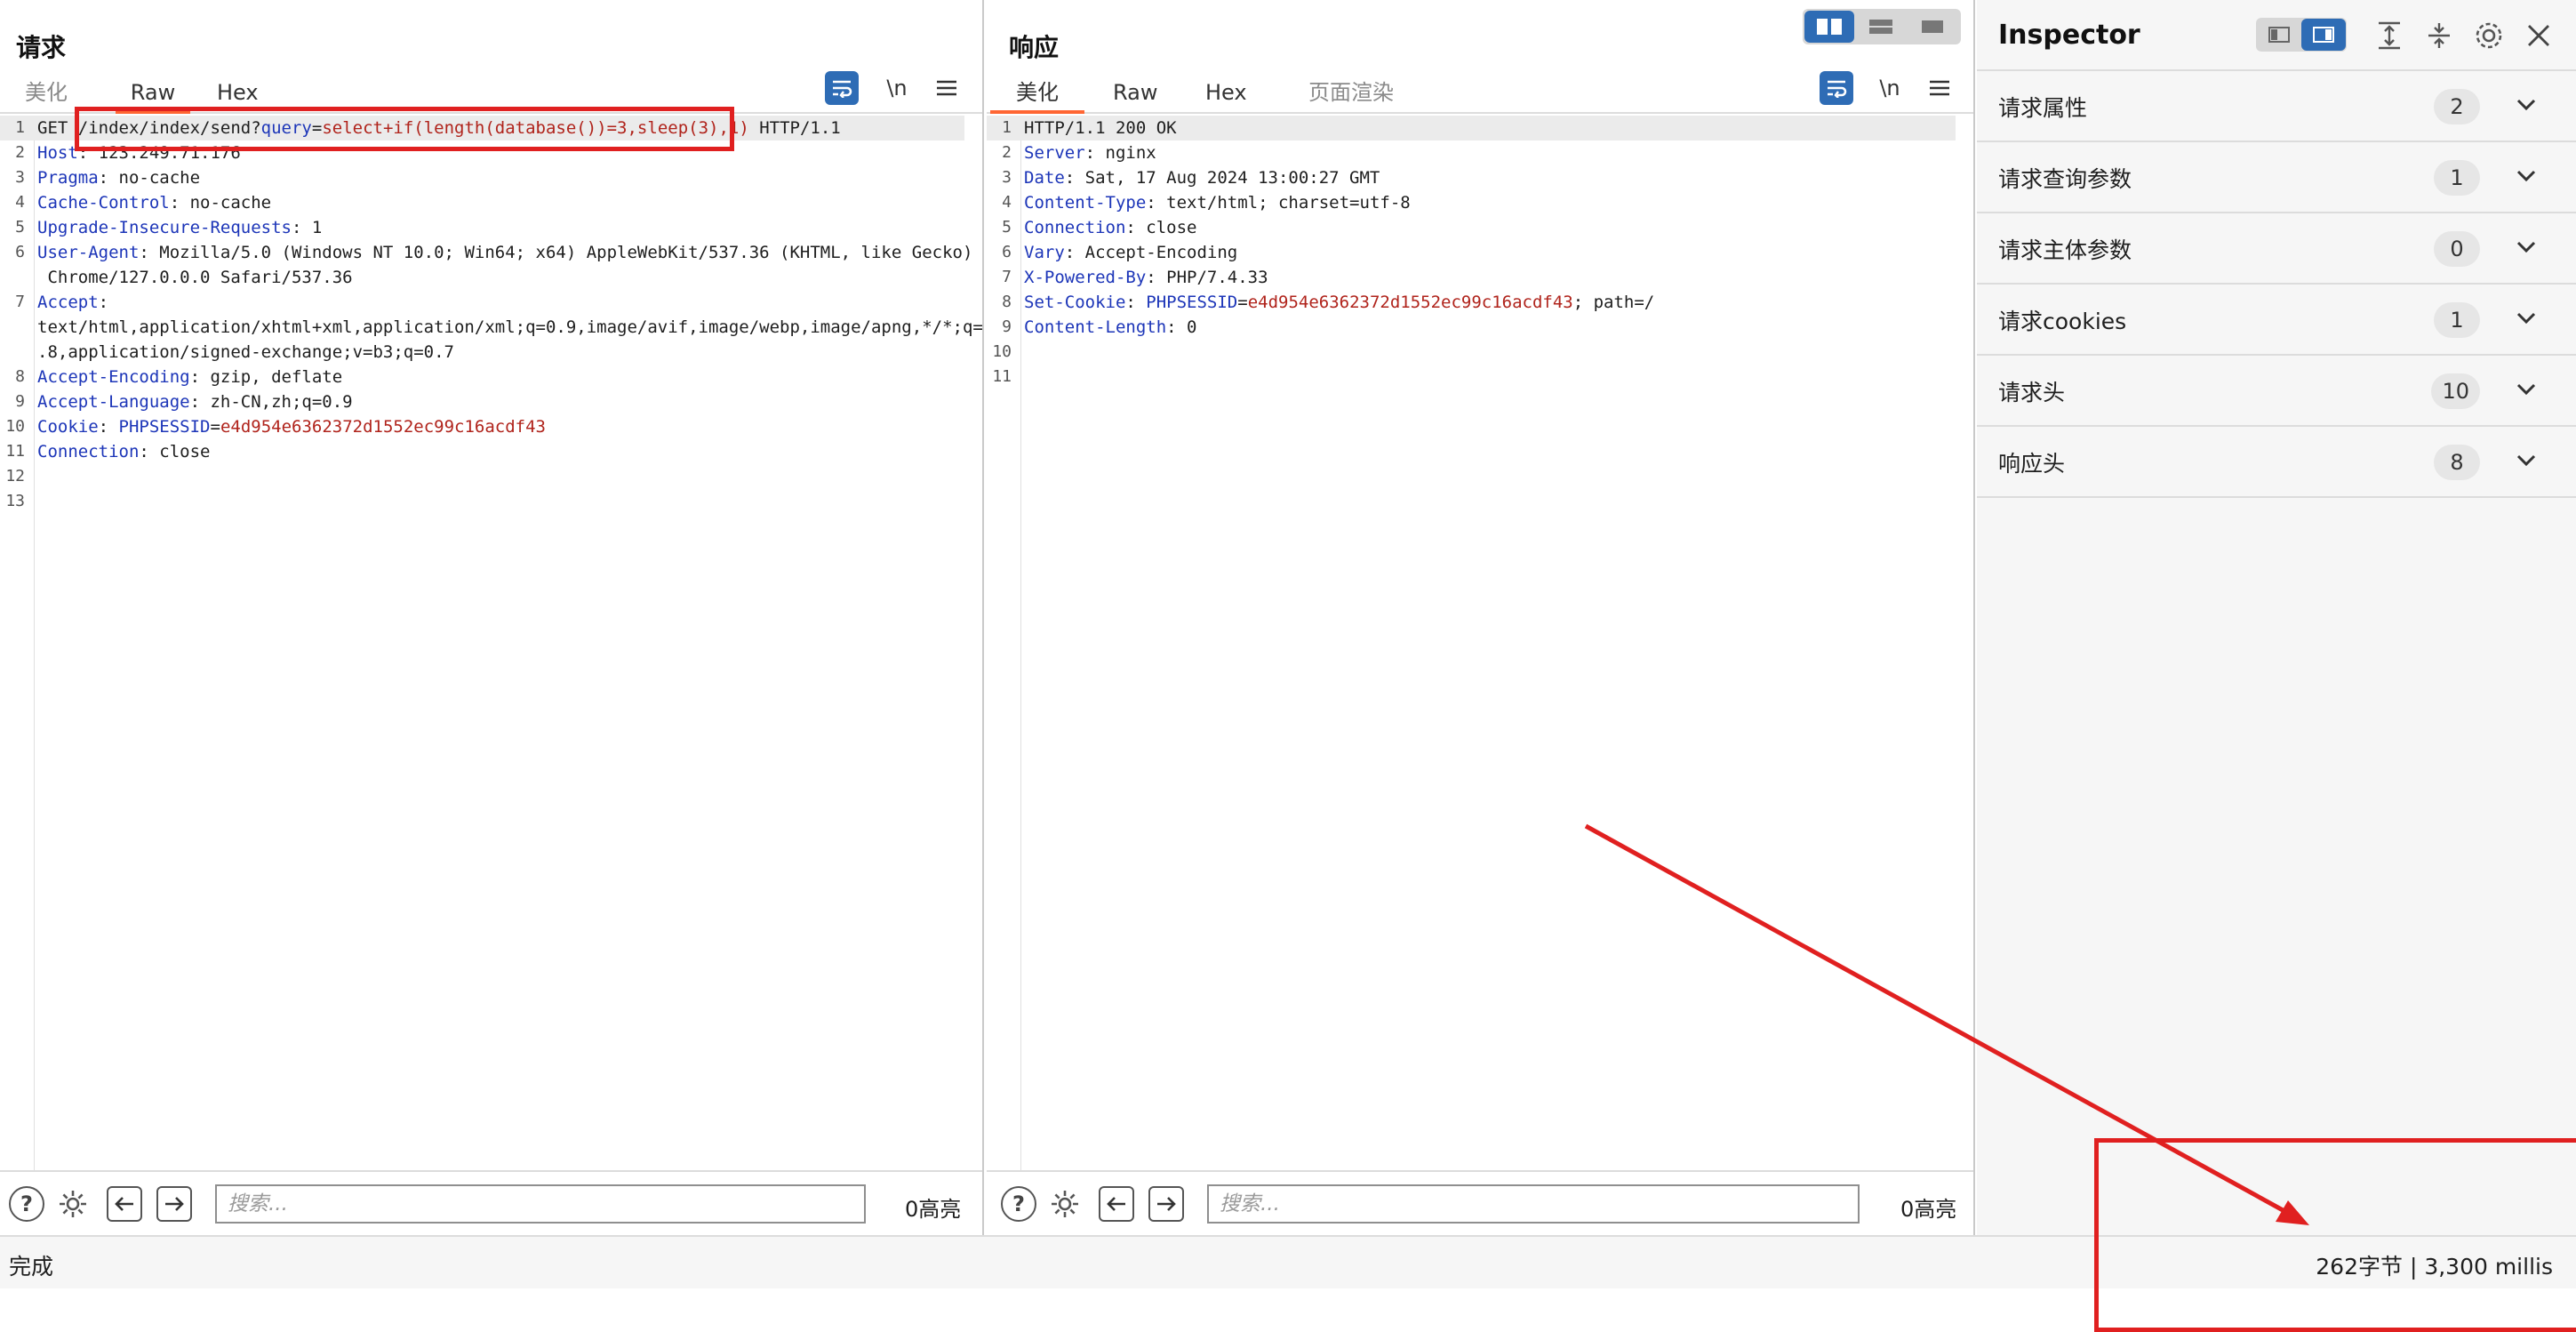  Describe the element at coordinates (482, 476) in the screenshot. I see `code-line: 12` at that location.